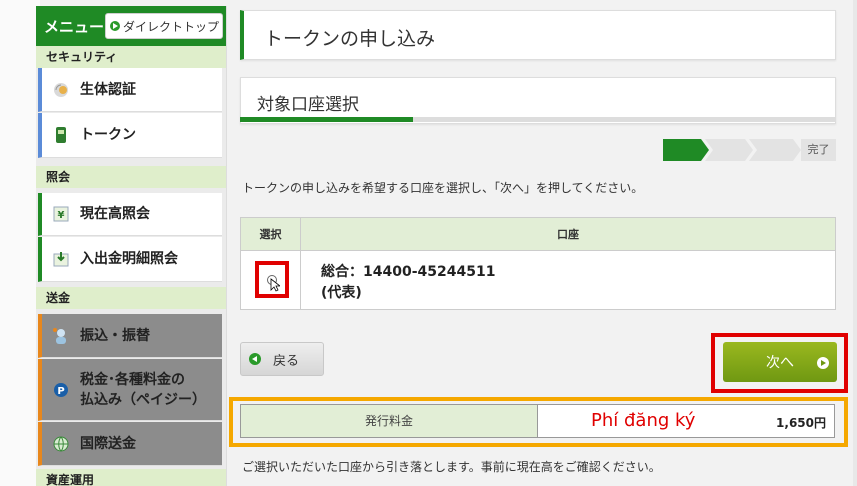 This screenshot has width=857, height=486. Describe the element at coordinates (538, 280) in the screenshot. I see `table-row: 総合：14400-45244511 (代表)` at that location.